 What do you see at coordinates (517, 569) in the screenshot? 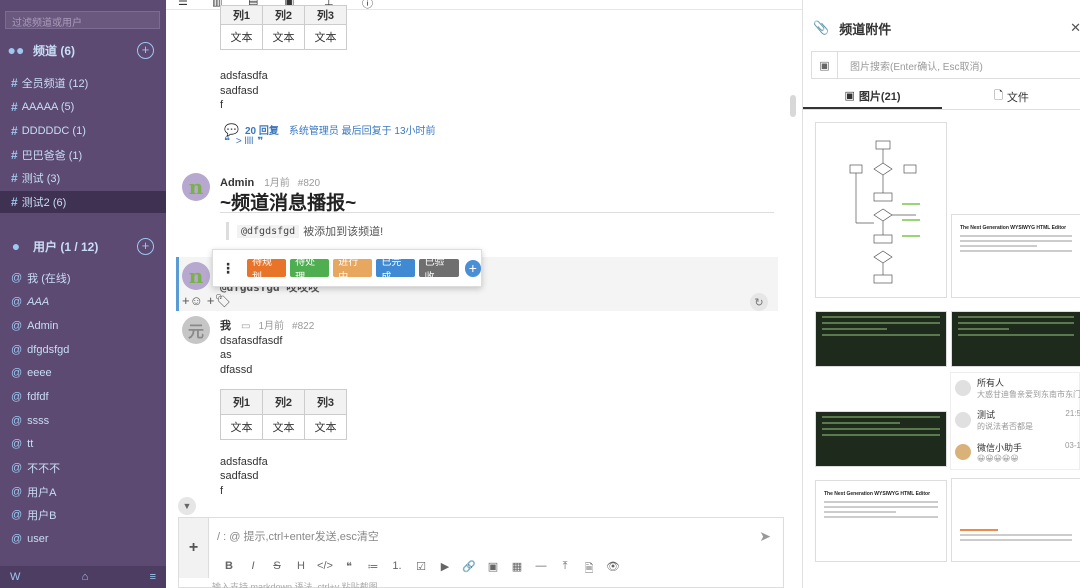
I see `table-button: ▦` at bounding box center [517, 569].